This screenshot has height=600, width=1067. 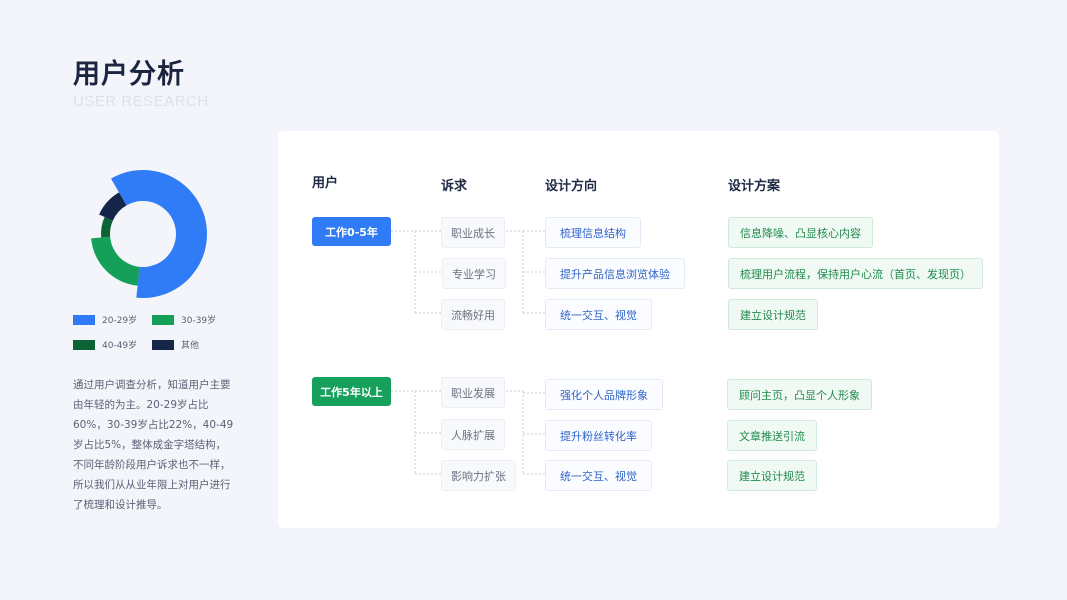 I want to click on need-item: 流畅好用, so click(x=473, y=314).